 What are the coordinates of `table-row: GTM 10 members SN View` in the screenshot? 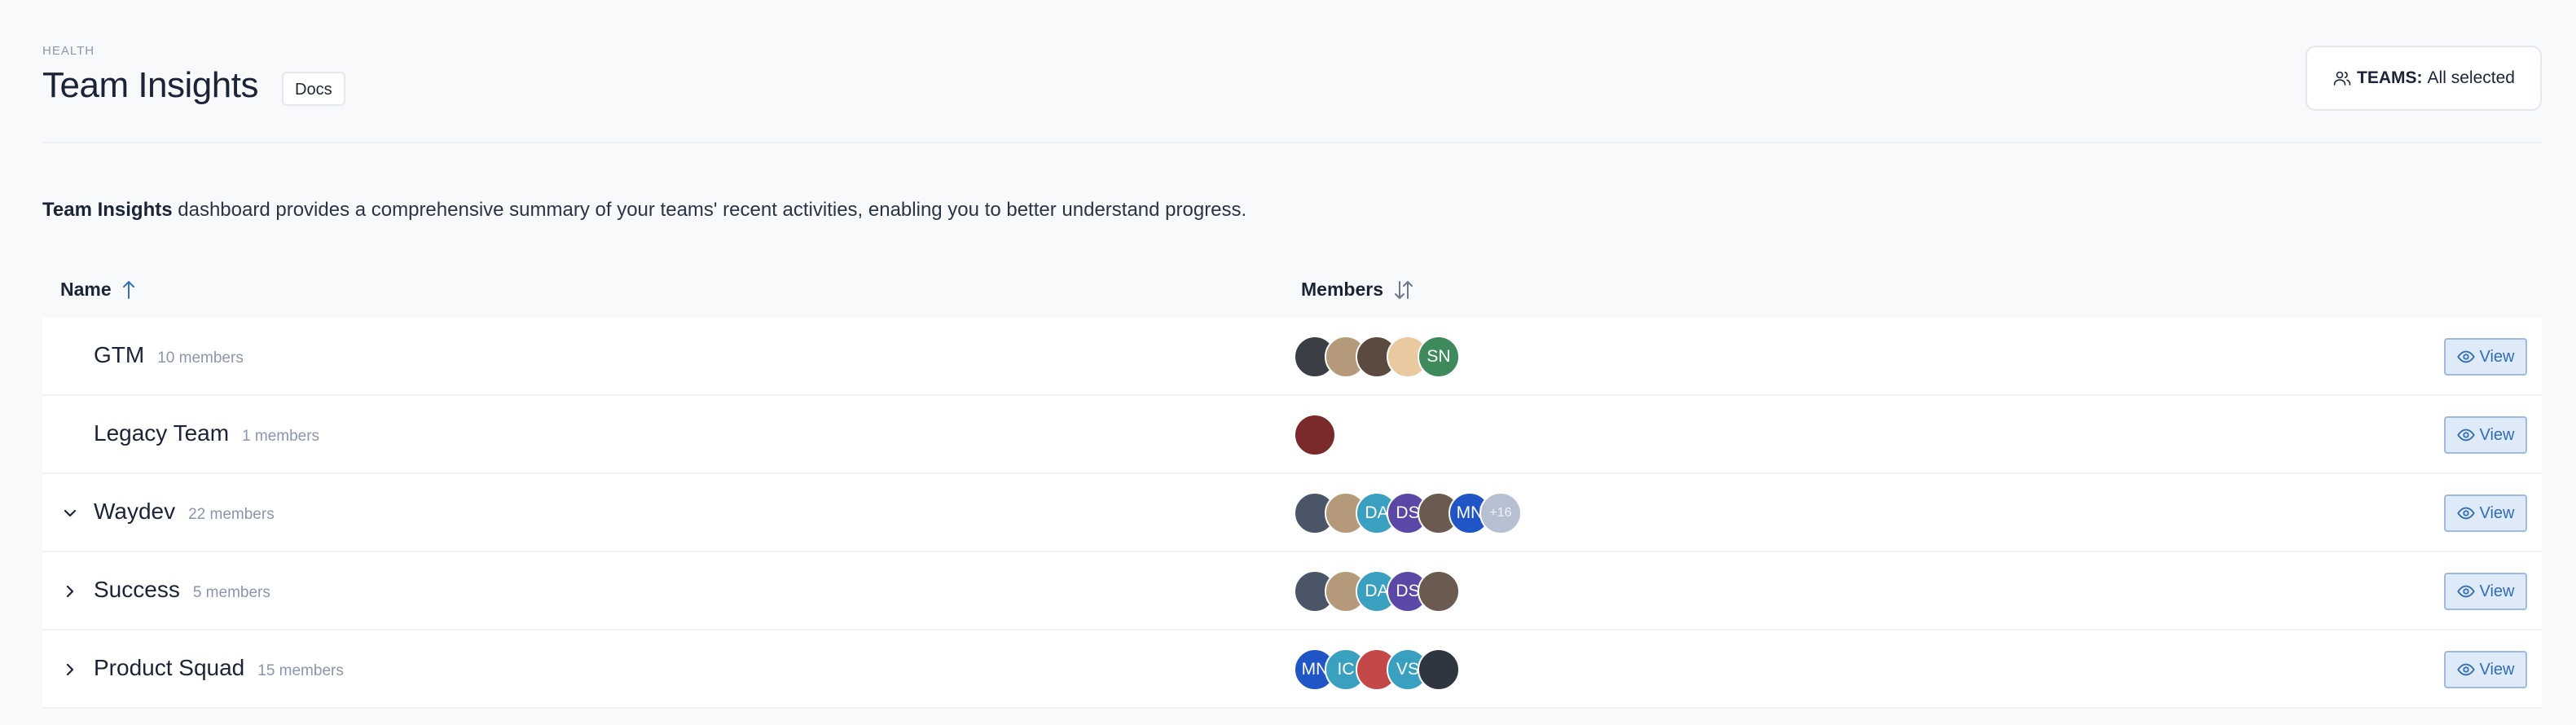 It's located at (1292, 357).